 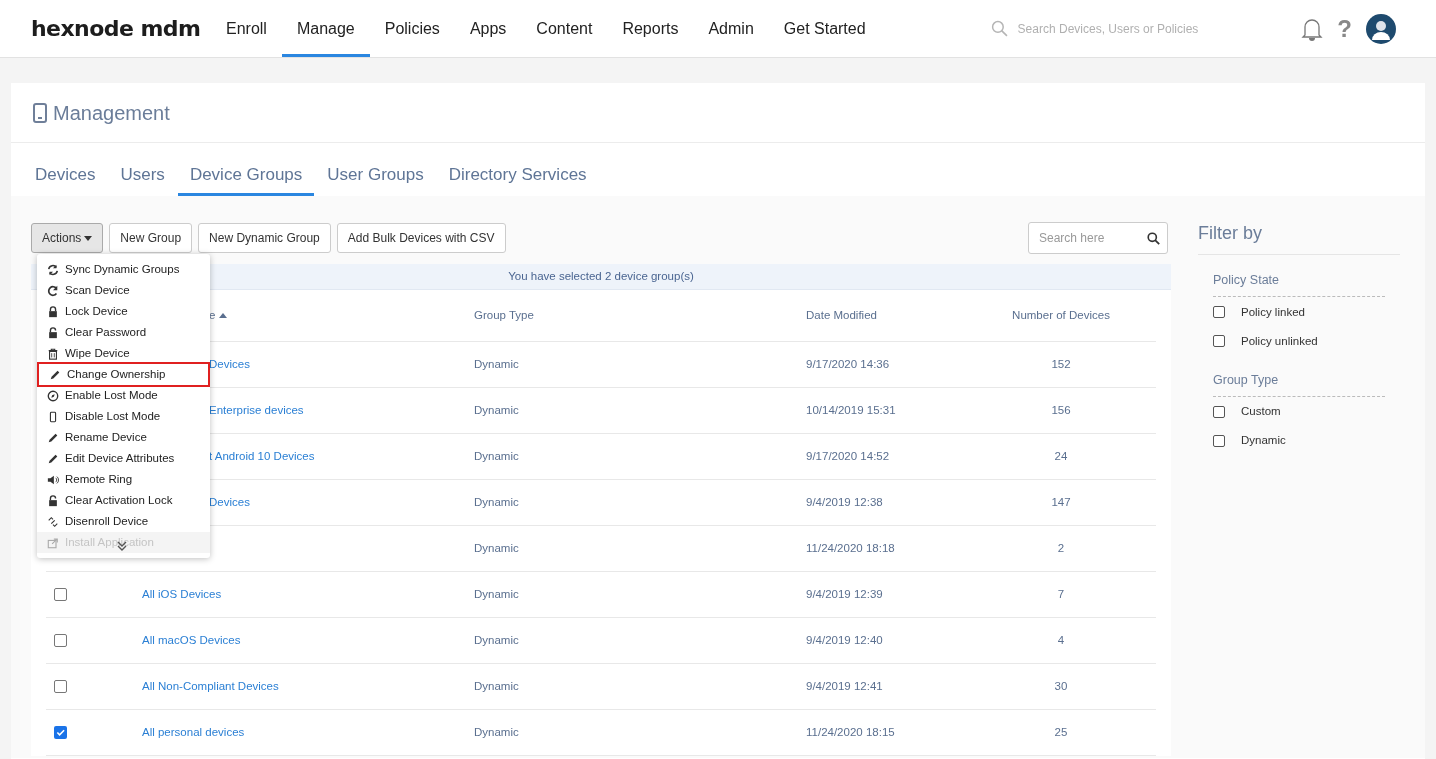 What do you see at coordinates (256, 409) in the screenshot?
I see `group-link: Enterprise devices` at bounding box center [256, 409].